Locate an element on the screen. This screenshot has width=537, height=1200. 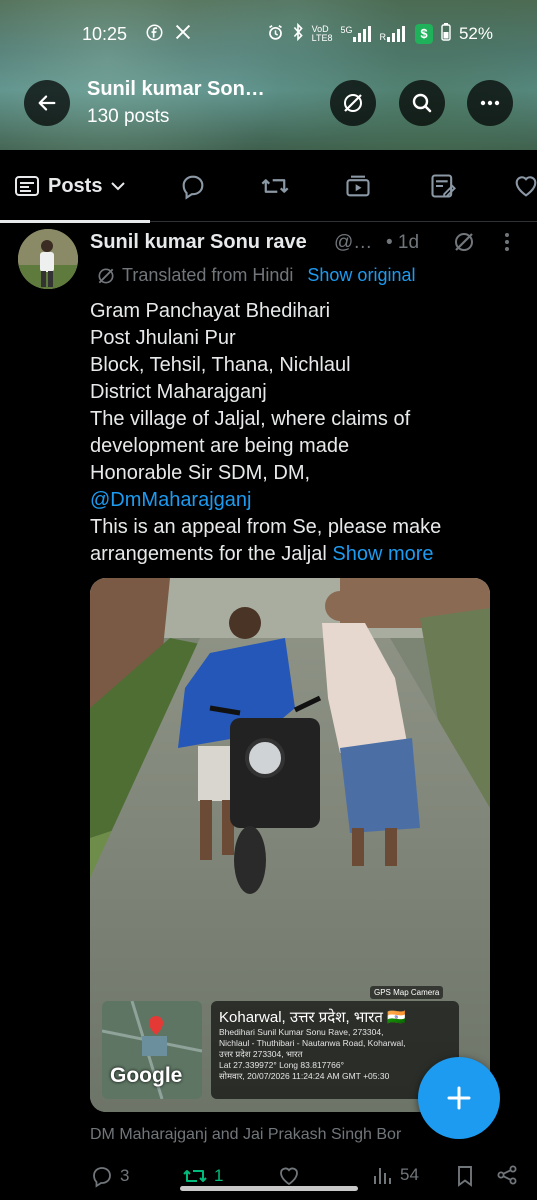
post-actions: 3 1 54 is located at coordinates (268, 1180).